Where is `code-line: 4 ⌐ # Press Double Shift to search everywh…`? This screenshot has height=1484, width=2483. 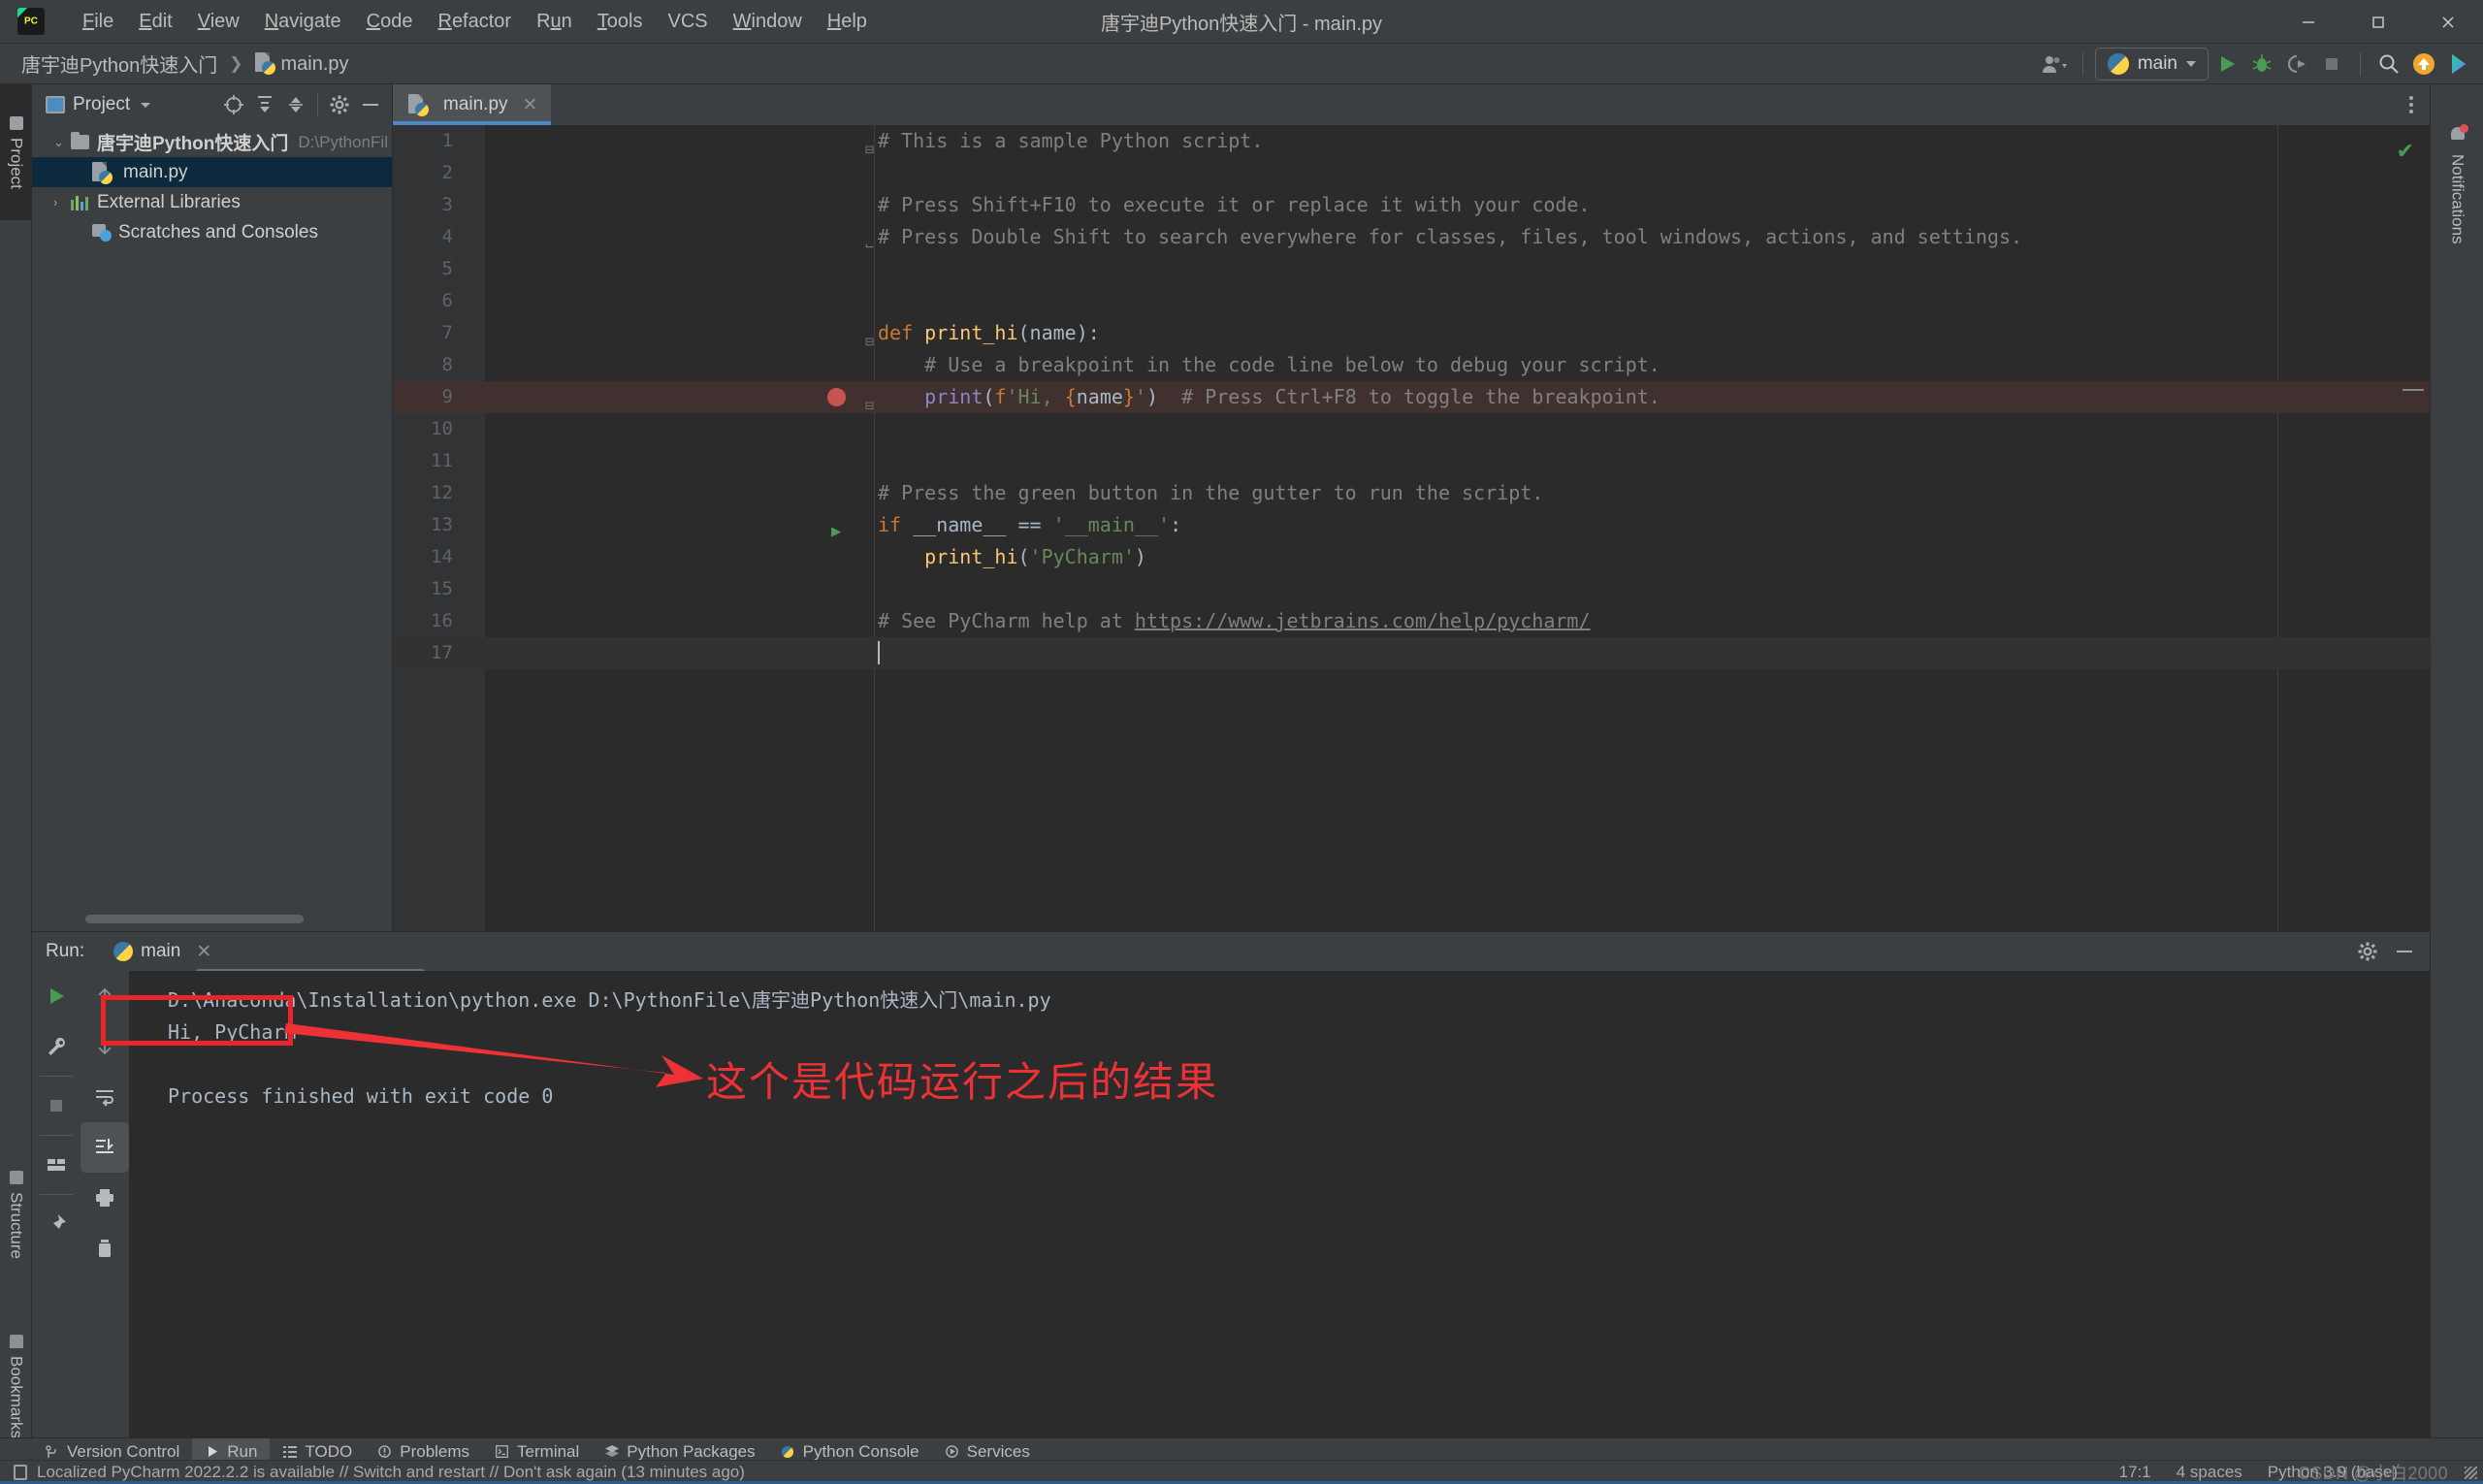 code-line: 4 ⌐ # Press Double Shift to search everywh… is located at coordinates (1412, 238).